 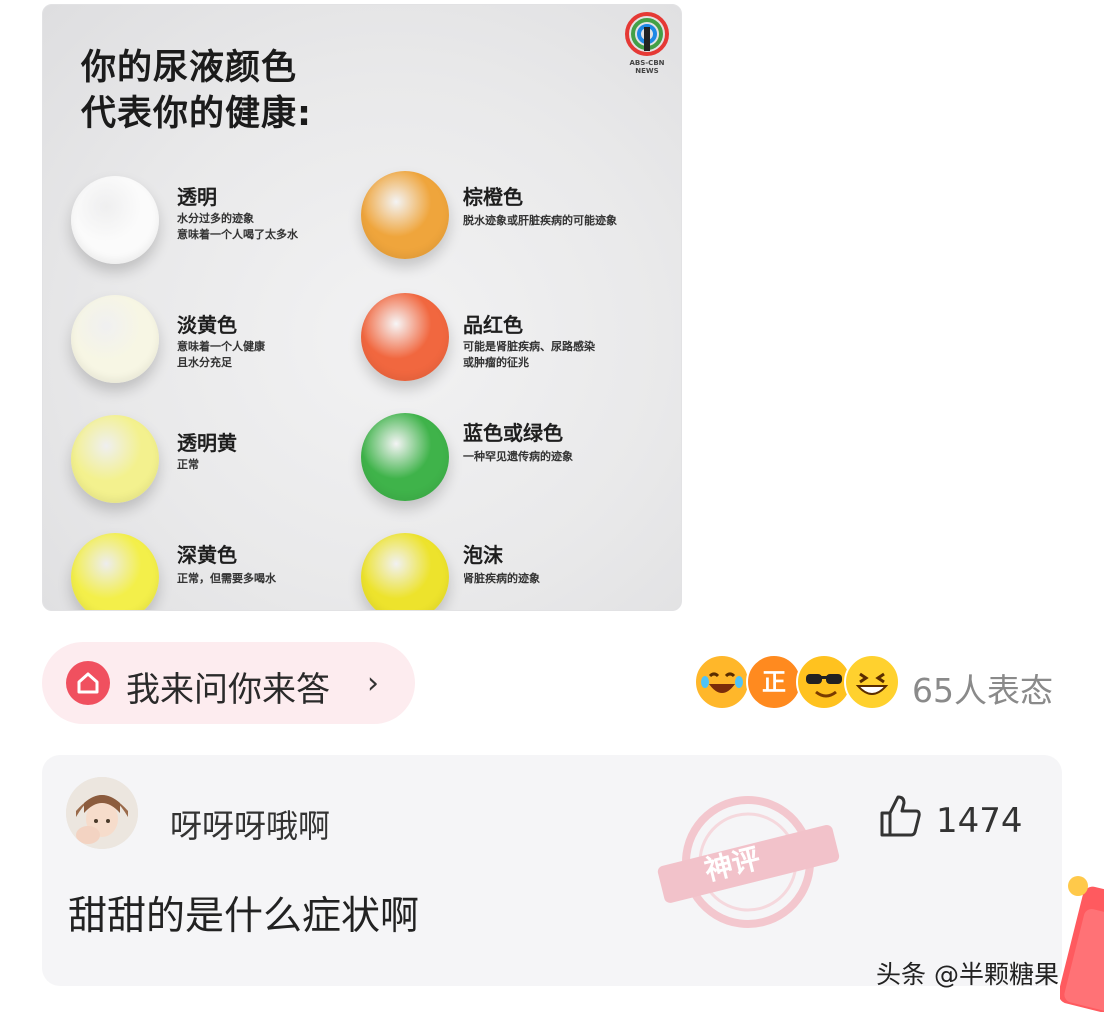 I want to click on ask-answer-button: 我来问你来答 ›, so click(x=228, y=683).